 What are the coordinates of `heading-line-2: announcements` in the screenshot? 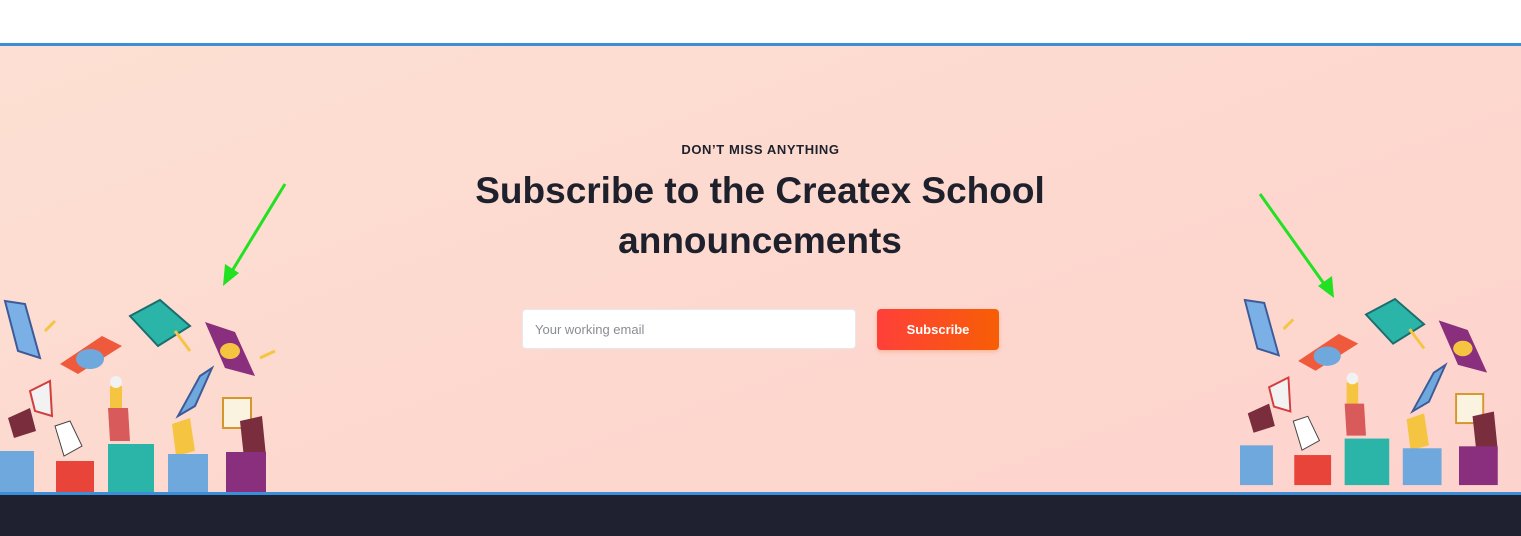 It's located at (760, 240).